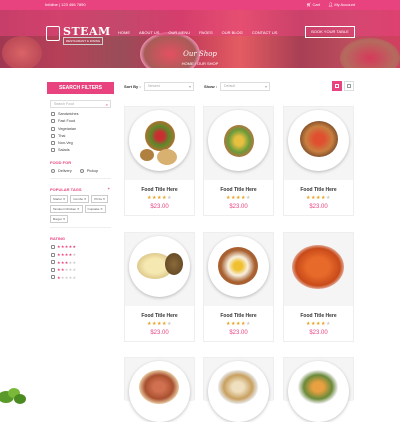 The height and width of the screenshot is (422, 400). Describe the element at coordinates (107, 105) in the screenshot. I see `search-icon: ⌕` at that location.